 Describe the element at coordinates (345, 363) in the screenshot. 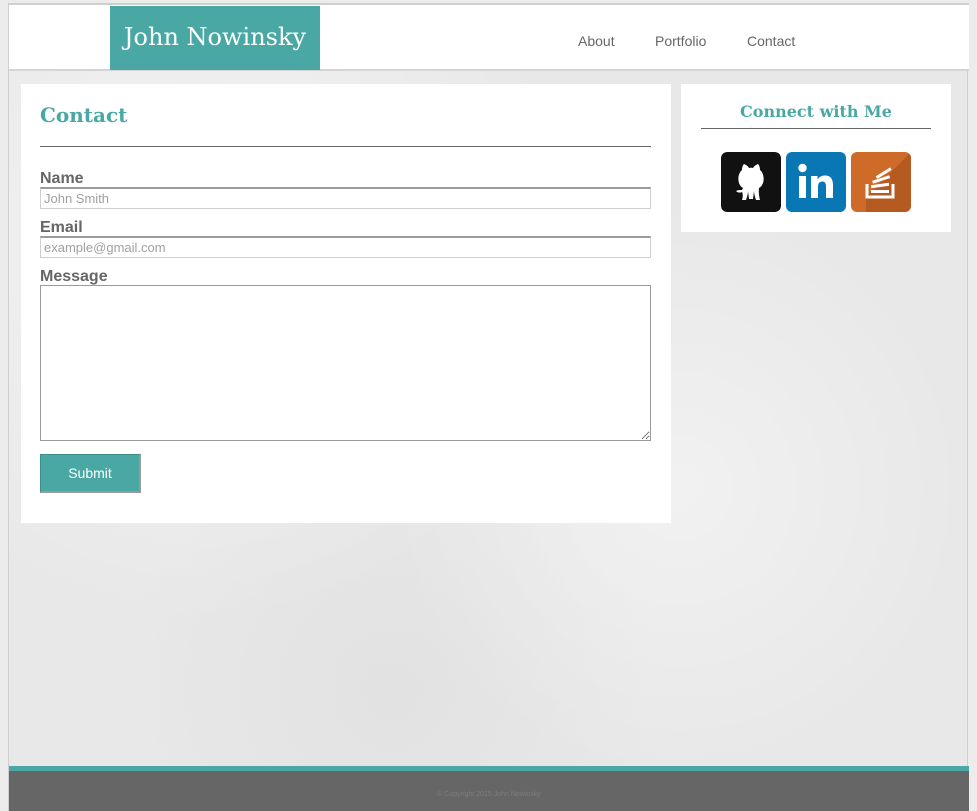

I see `message-textarea` at that location.